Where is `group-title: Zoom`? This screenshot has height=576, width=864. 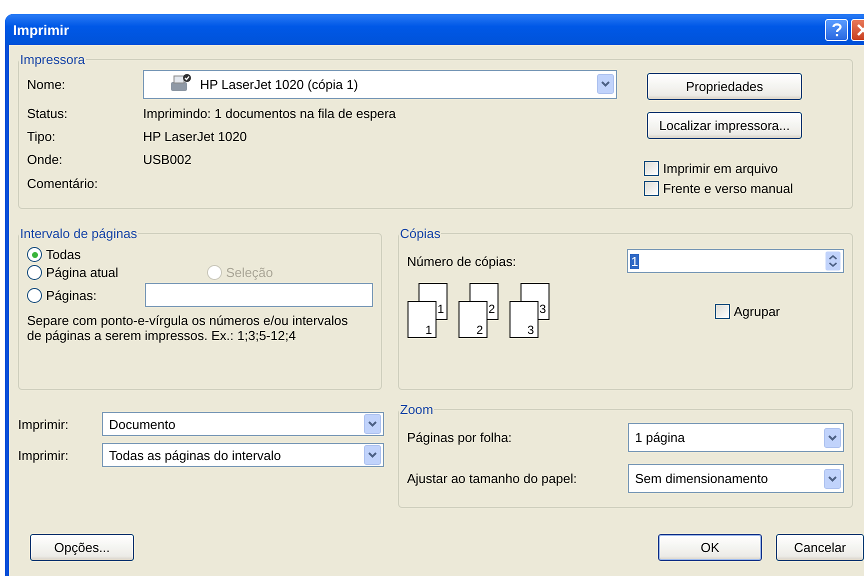 group-title: Zoom is located at coordinates (416, 409).